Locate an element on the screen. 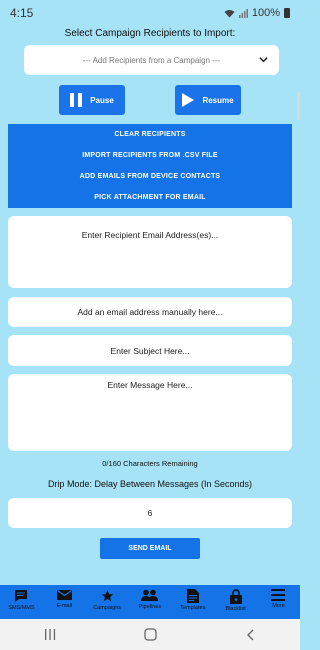 Image resolution: width=320 pixels, height=650 pixels. campaign-select: --- Add Recipients from a Campaign --- is located at coordinates (151, 60).